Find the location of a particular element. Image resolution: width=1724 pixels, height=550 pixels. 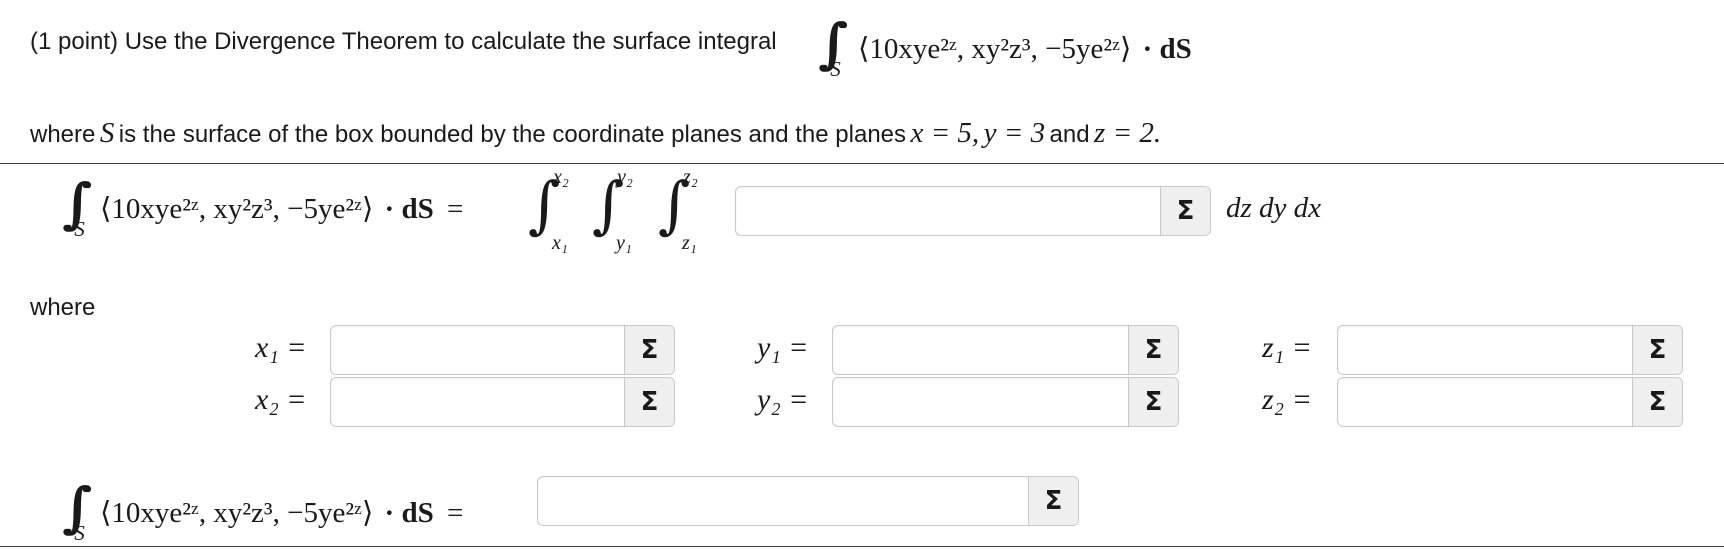

lower-limit-y: y₁ is located at coordinates (624, 243).